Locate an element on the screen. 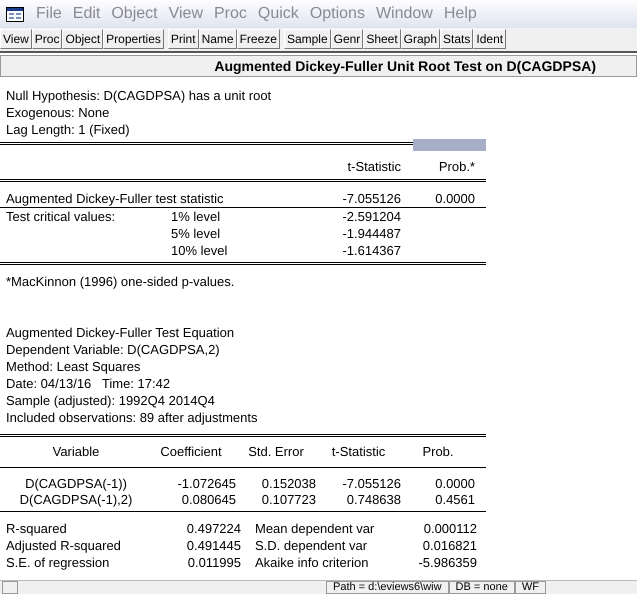  info-text: Dependent Variable: D(CAGDPSA,2) is located at coordinates (113, 349).